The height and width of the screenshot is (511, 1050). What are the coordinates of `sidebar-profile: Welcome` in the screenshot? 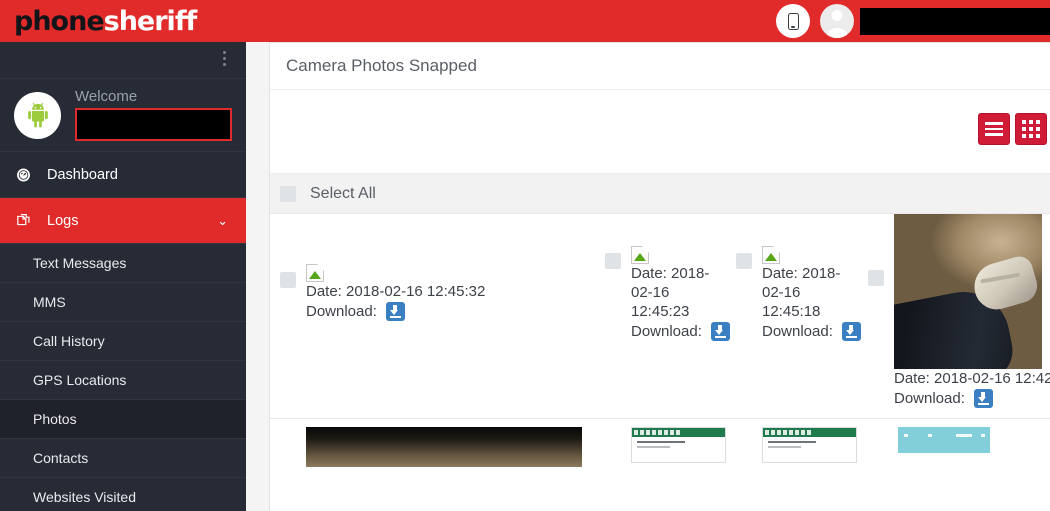 It's located at (123, 115).